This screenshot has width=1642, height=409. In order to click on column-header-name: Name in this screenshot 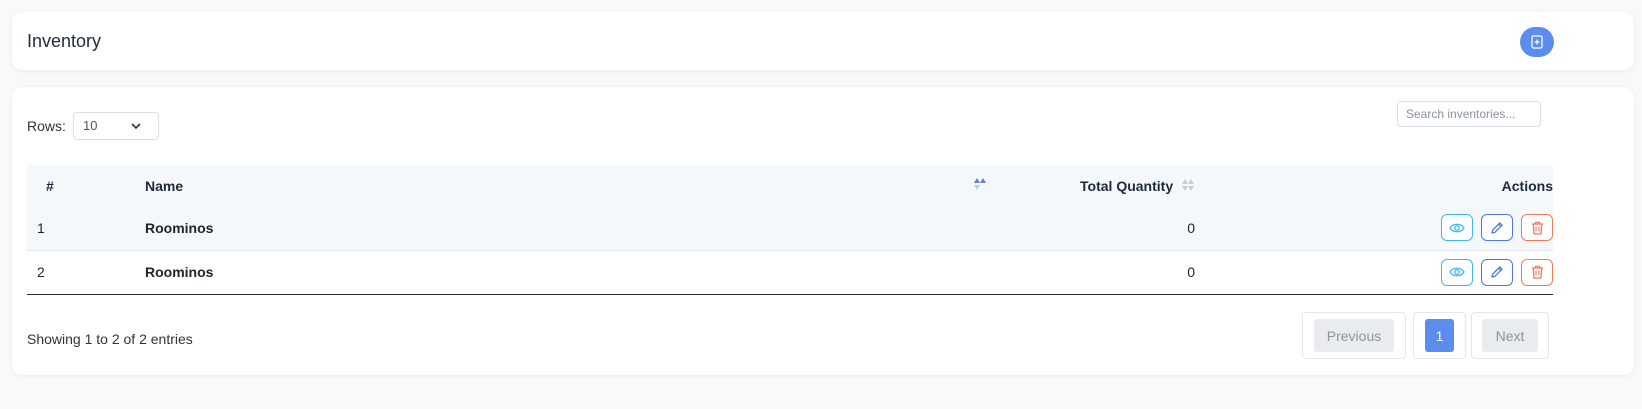, I will do `click(565, 185)`.